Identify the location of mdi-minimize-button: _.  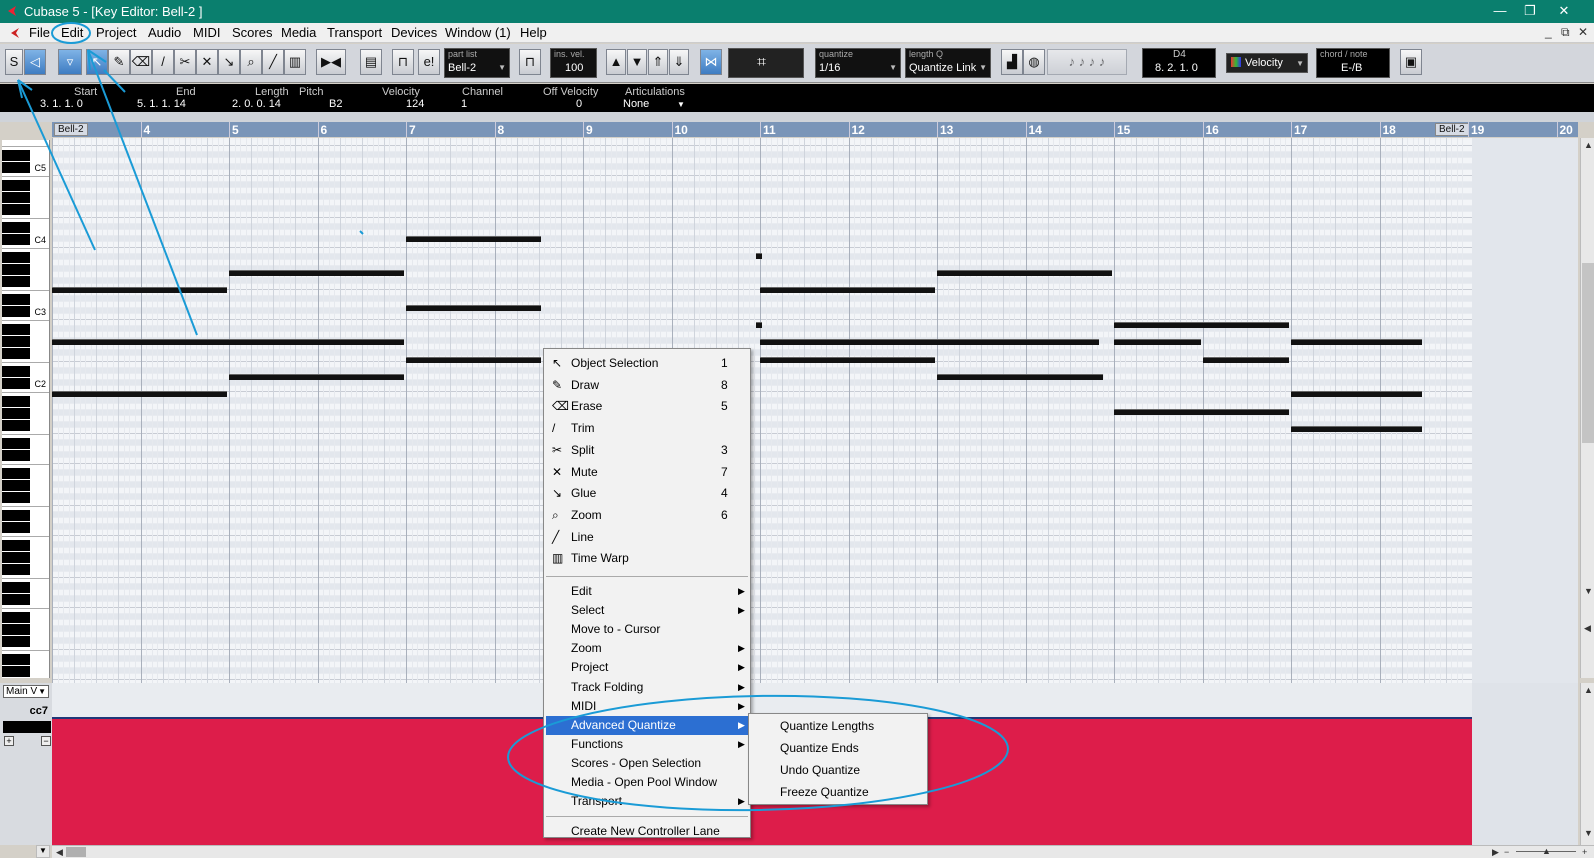
(1548, 32).